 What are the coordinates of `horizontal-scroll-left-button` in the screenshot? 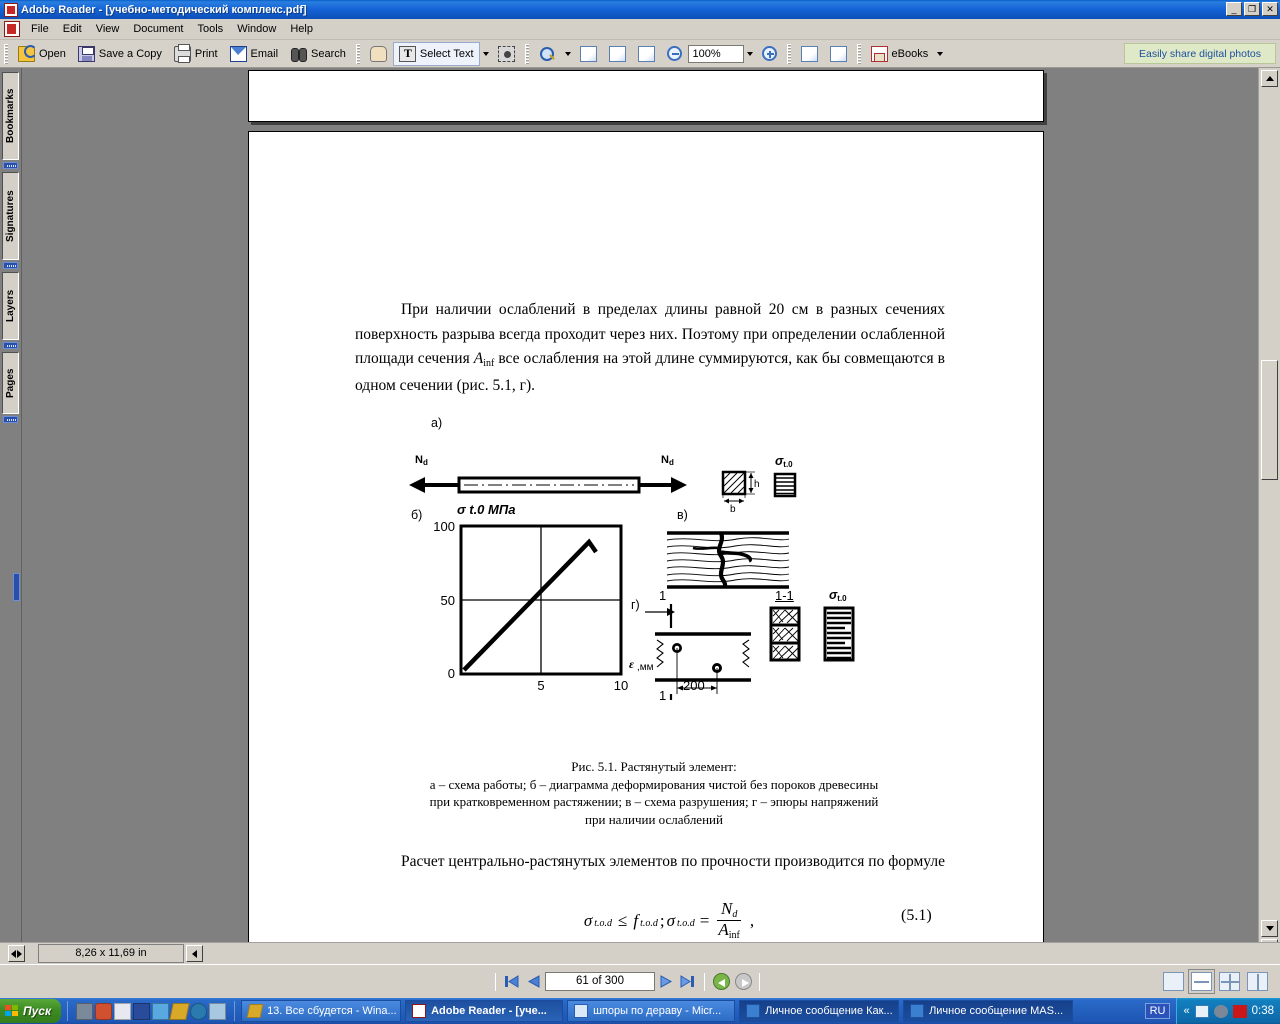 It's located at (16, 953).